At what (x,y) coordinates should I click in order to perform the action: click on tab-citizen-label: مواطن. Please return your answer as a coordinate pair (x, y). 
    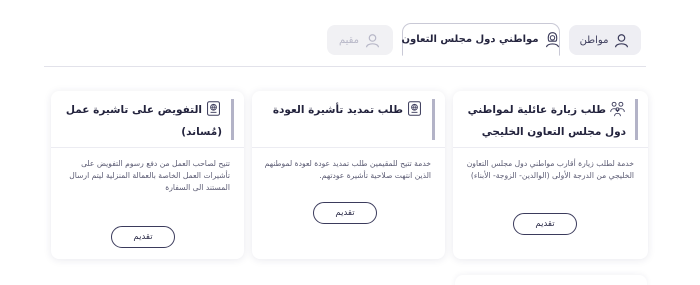
    Looking at the image, I should click on (594, 40).